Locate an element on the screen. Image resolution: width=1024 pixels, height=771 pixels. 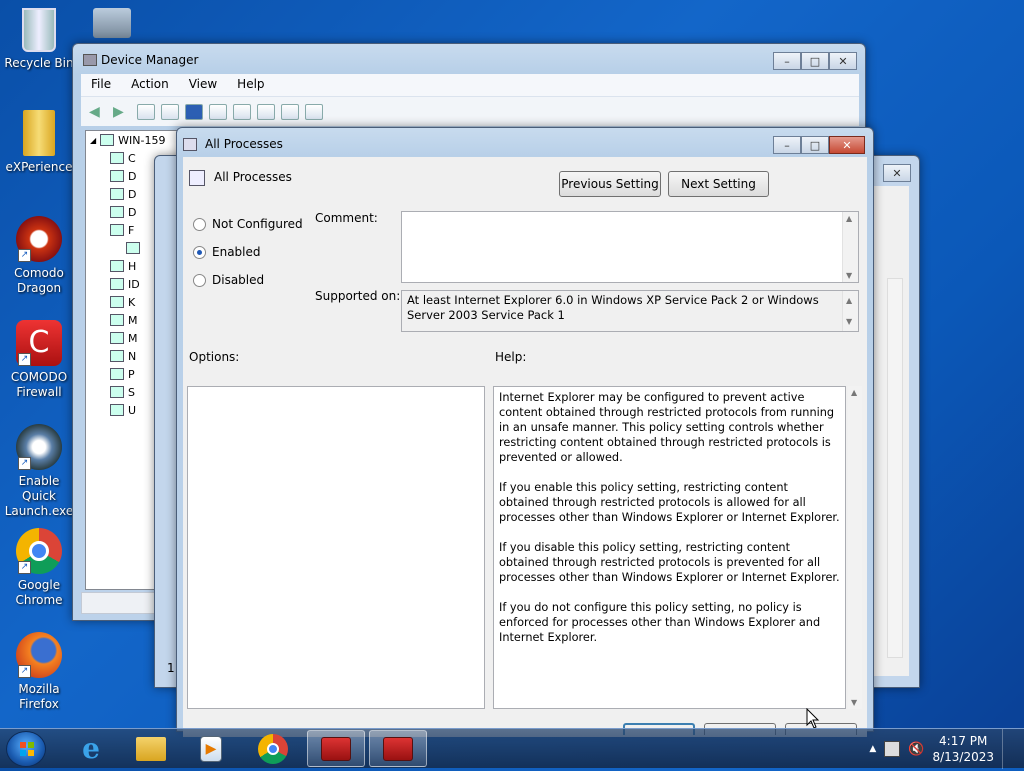
next-setting-button: Next Setting is located at coordinates (718, 184).